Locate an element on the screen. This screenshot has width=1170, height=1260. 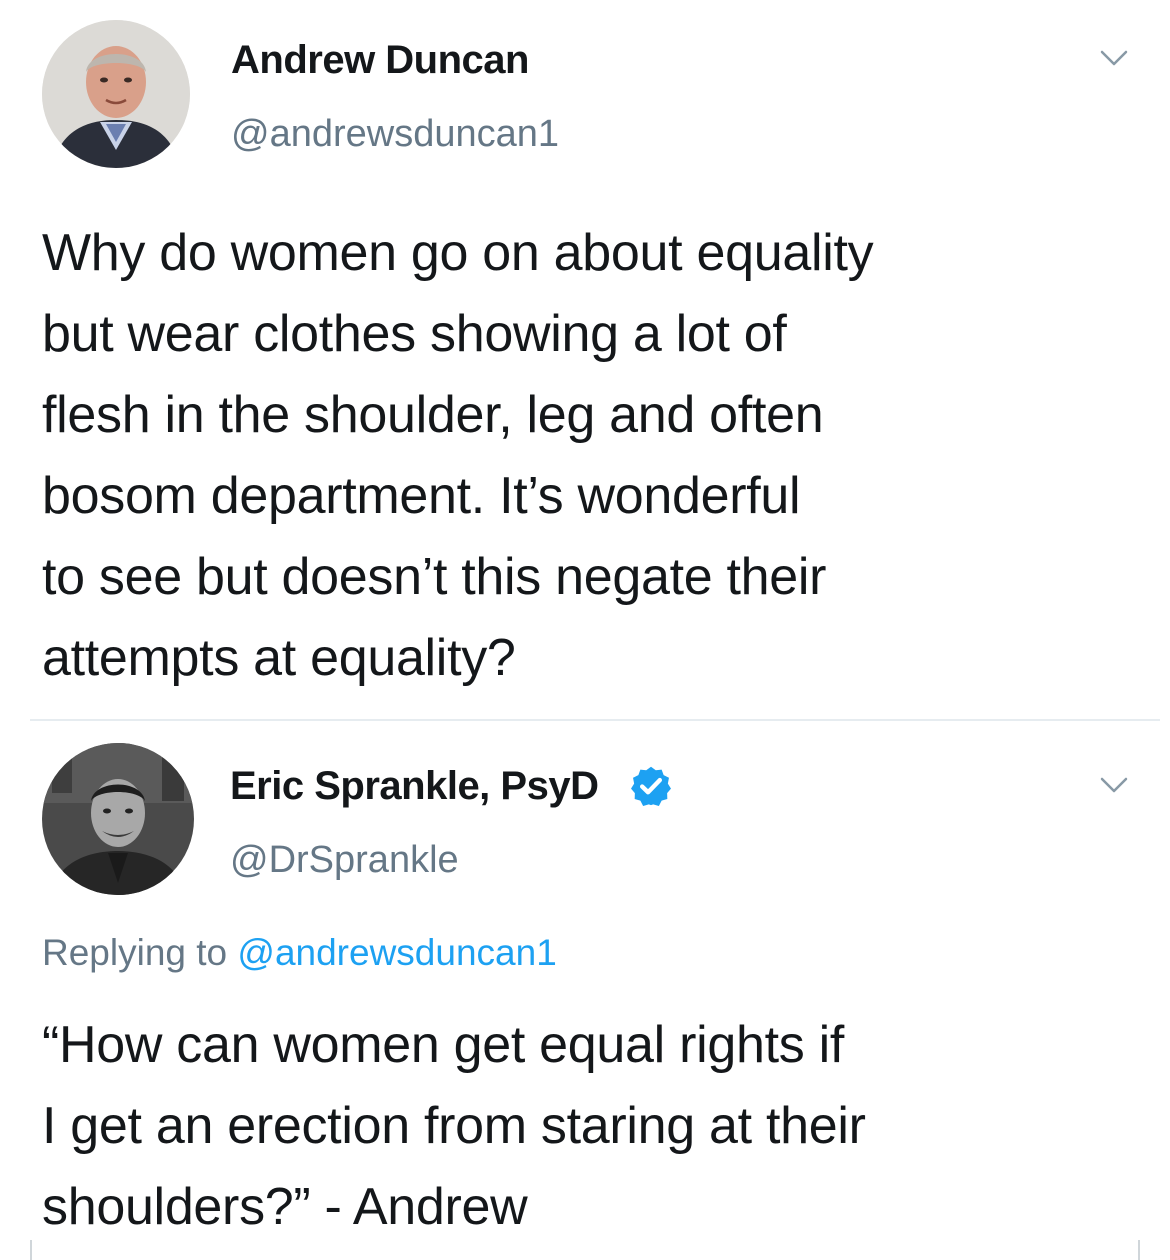
reply-prefix: Replying to is located at coordinates (135, 952).